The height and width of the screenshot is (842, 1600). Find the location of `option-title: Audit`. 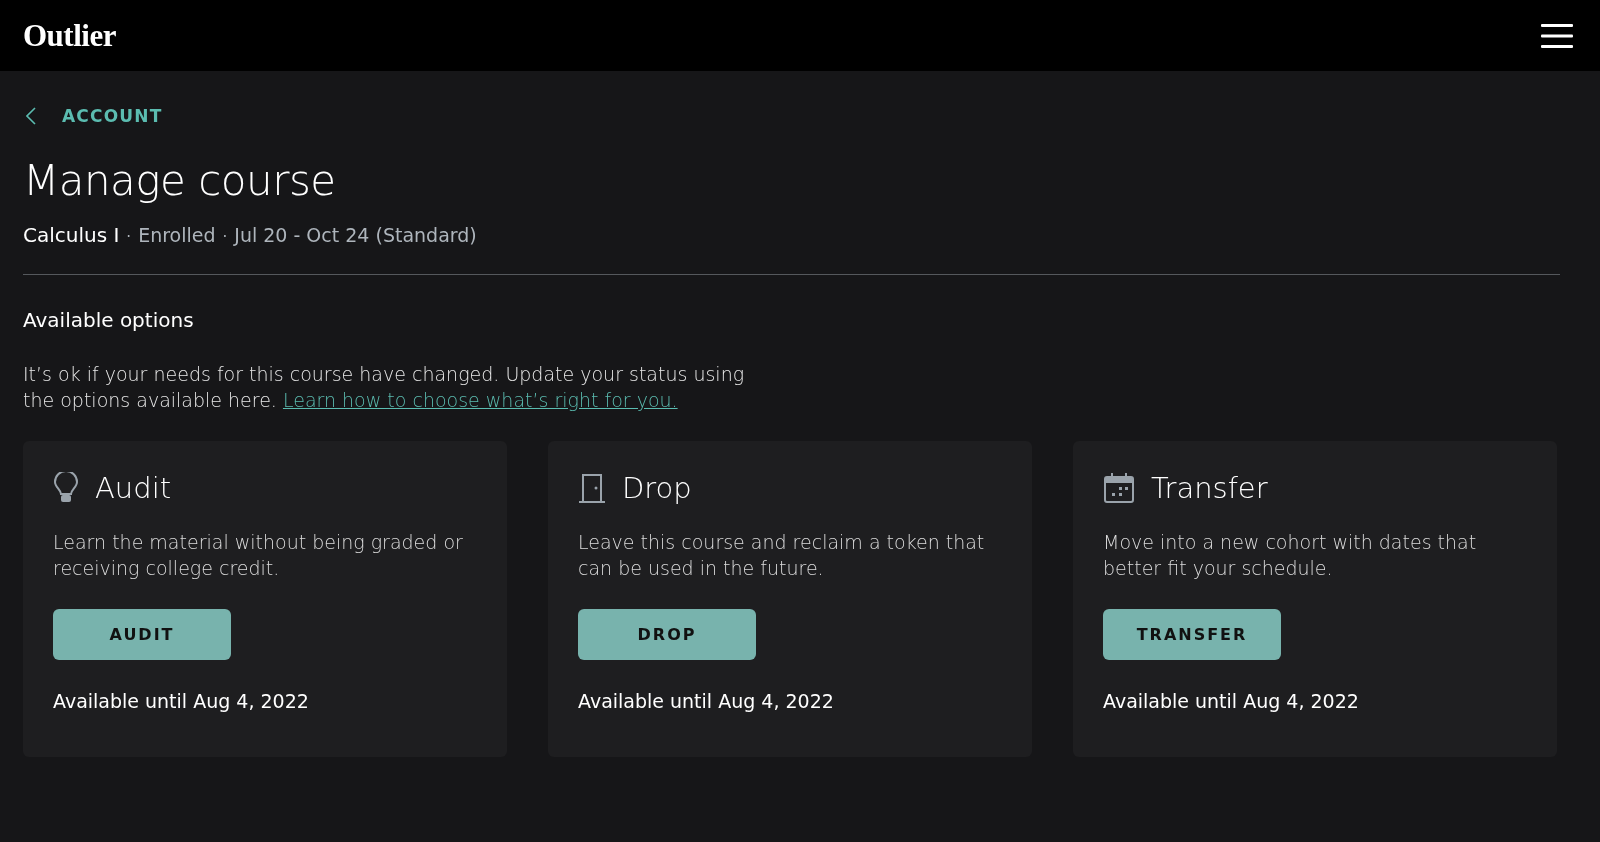

option-title: Audit is located at coordinates (133, 488).